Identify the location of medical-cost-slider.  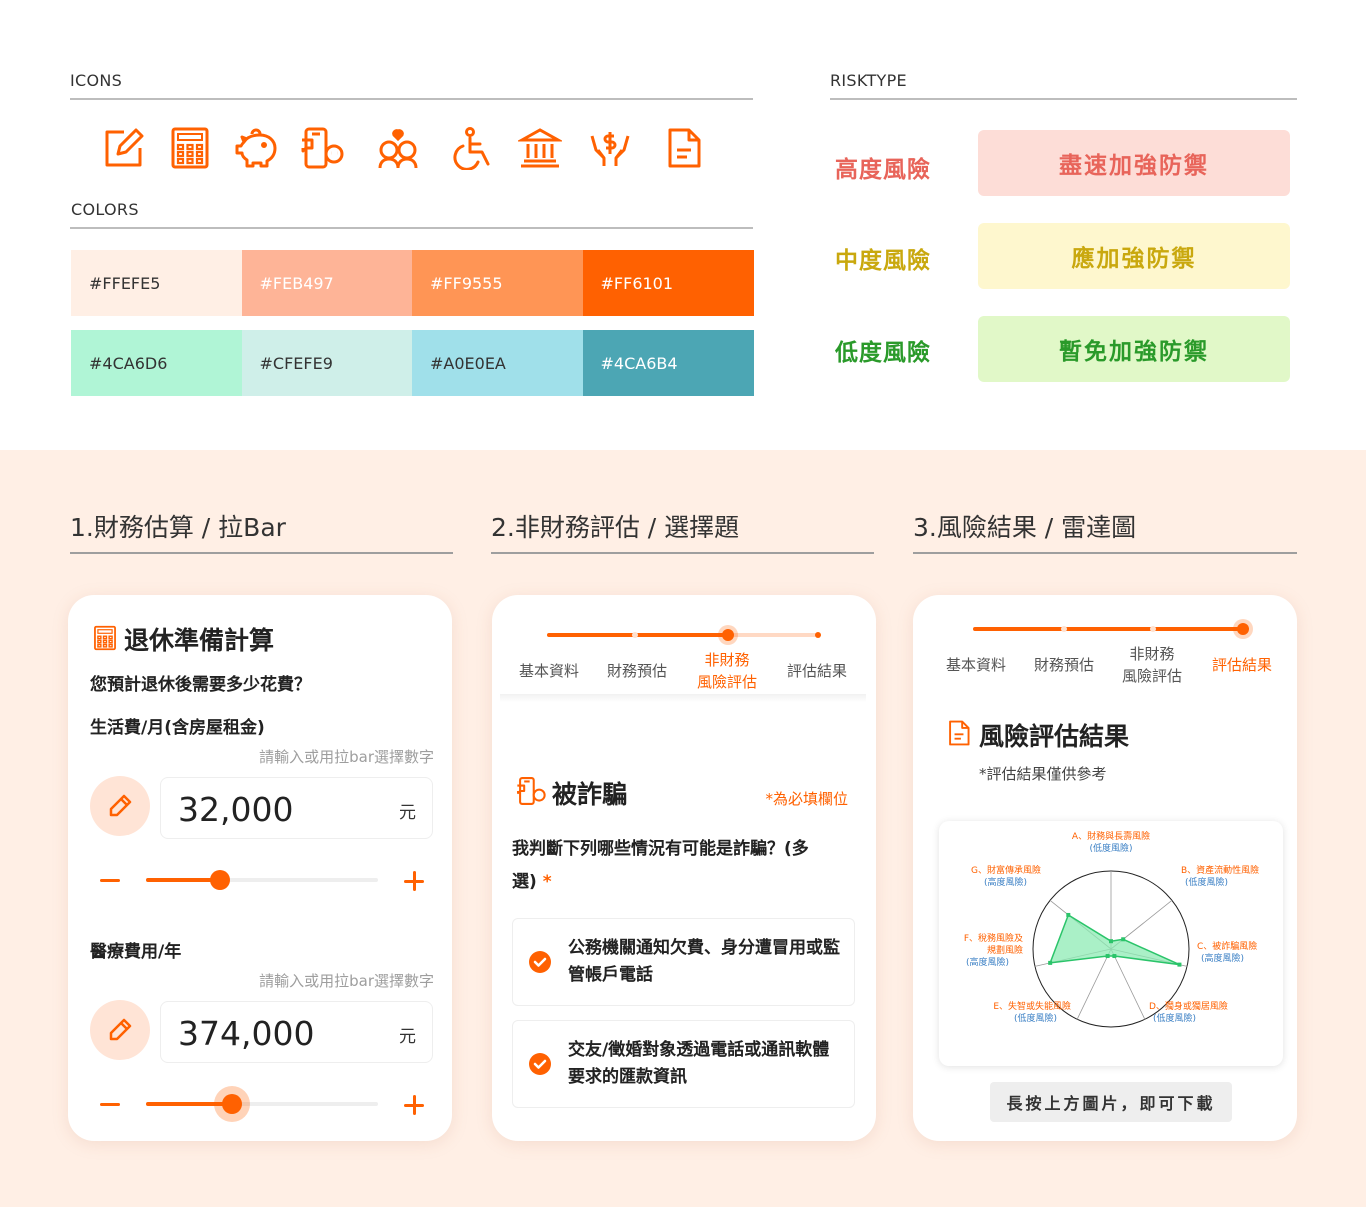
(262, 1104).